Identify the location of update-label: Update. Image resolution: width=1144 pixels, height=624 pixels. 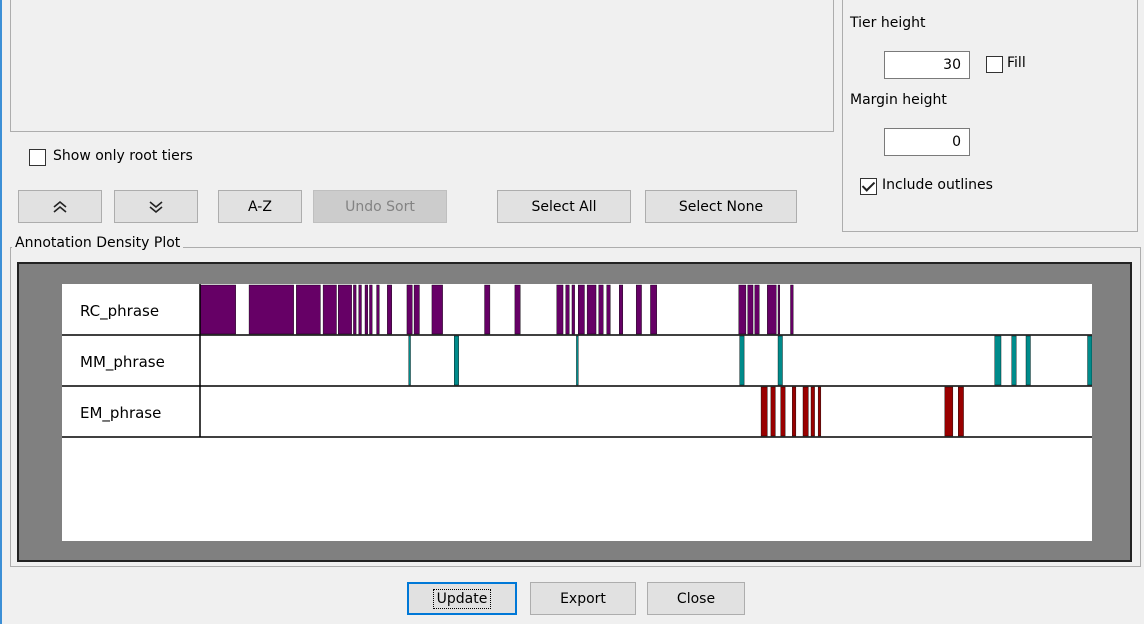
(462, 598).